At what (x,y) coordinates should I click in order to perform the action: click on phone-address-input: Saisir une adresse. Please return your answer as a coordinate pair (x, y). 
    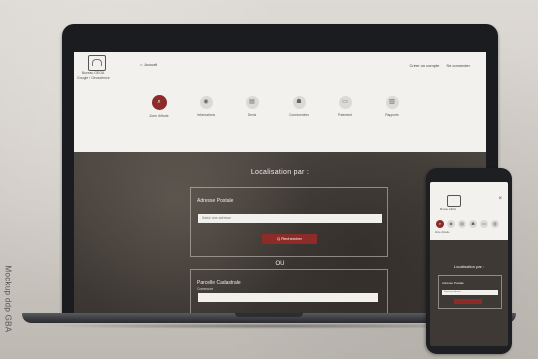
    Looking at the image, I should click on (470, 292).